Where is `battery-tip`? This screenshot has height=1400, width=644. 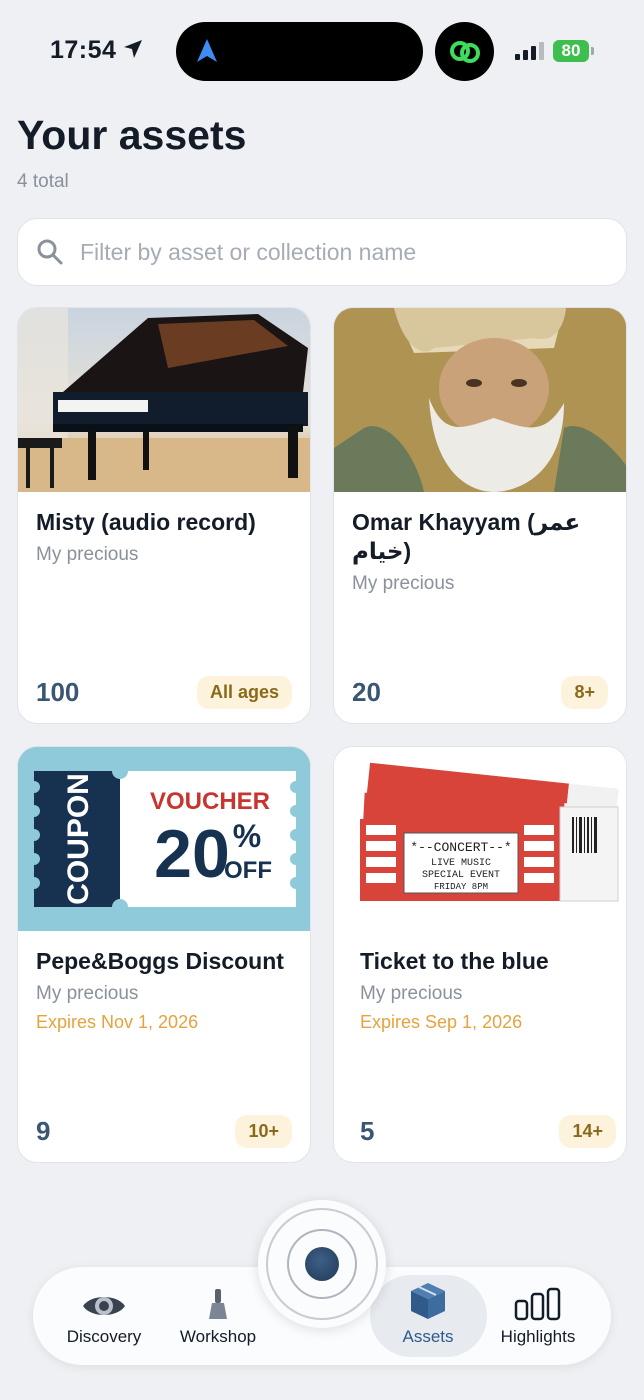
battery-tip is located at coordinates (592, 51).